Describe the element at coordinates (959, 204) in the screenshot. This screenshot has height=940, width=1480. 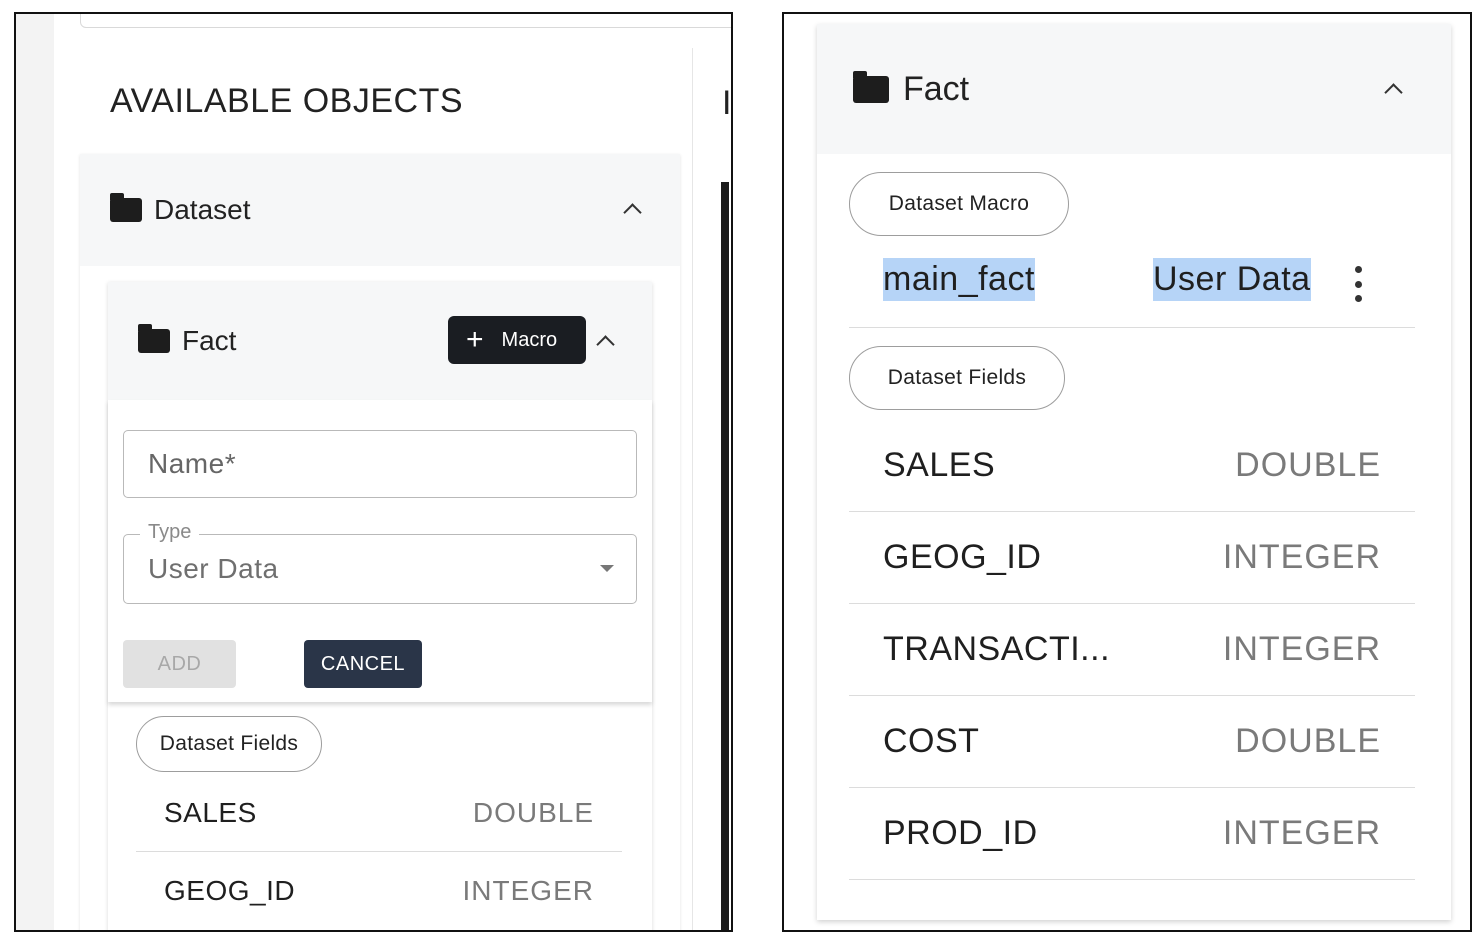
I see `dataset-macro-chip: Dataset Macro` at that location.